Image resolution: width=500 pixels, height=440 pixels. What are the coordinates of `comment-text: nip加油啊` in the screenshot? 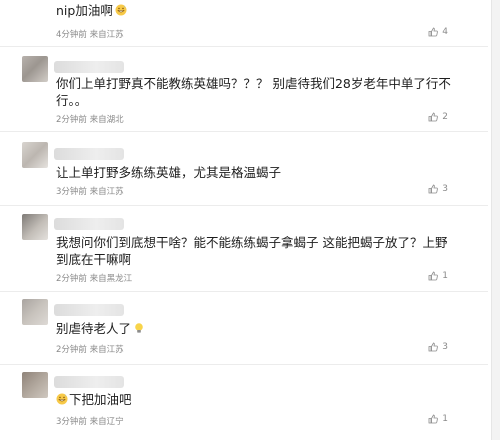 It's located at (257, 10).